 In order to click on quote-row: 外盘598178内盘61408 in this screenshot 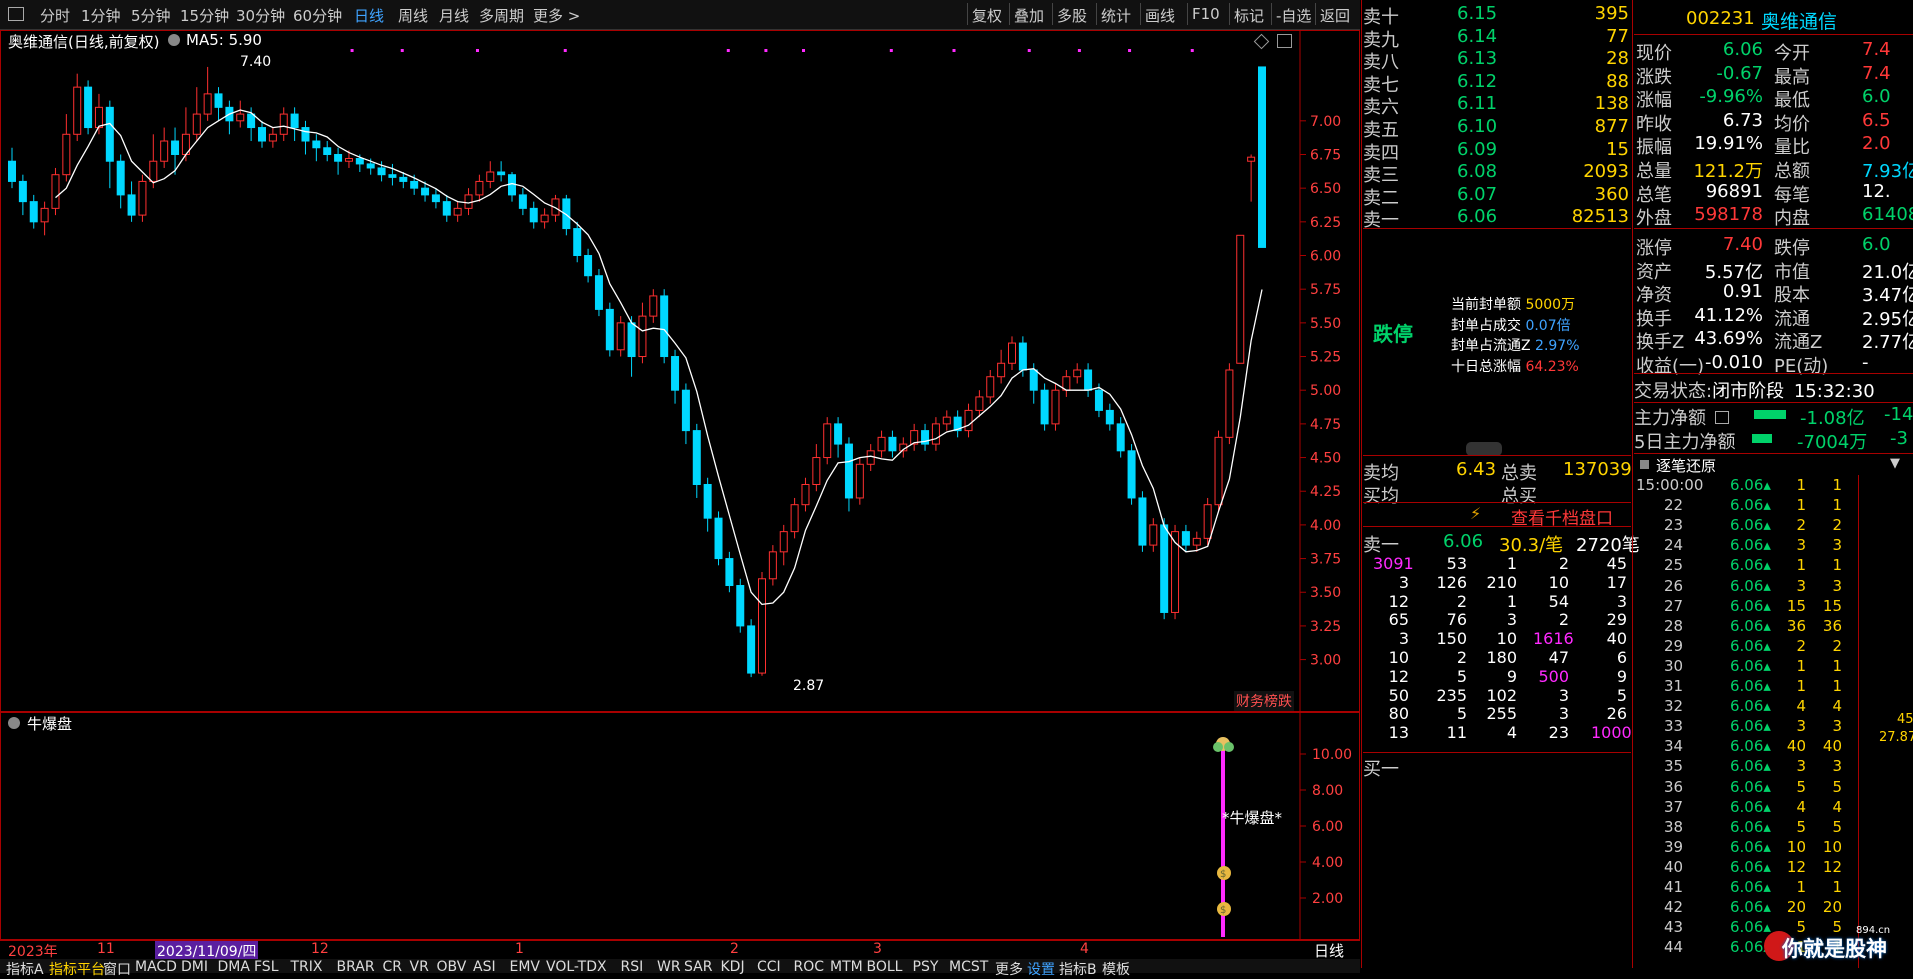, I will do `click(1774, 217)`.